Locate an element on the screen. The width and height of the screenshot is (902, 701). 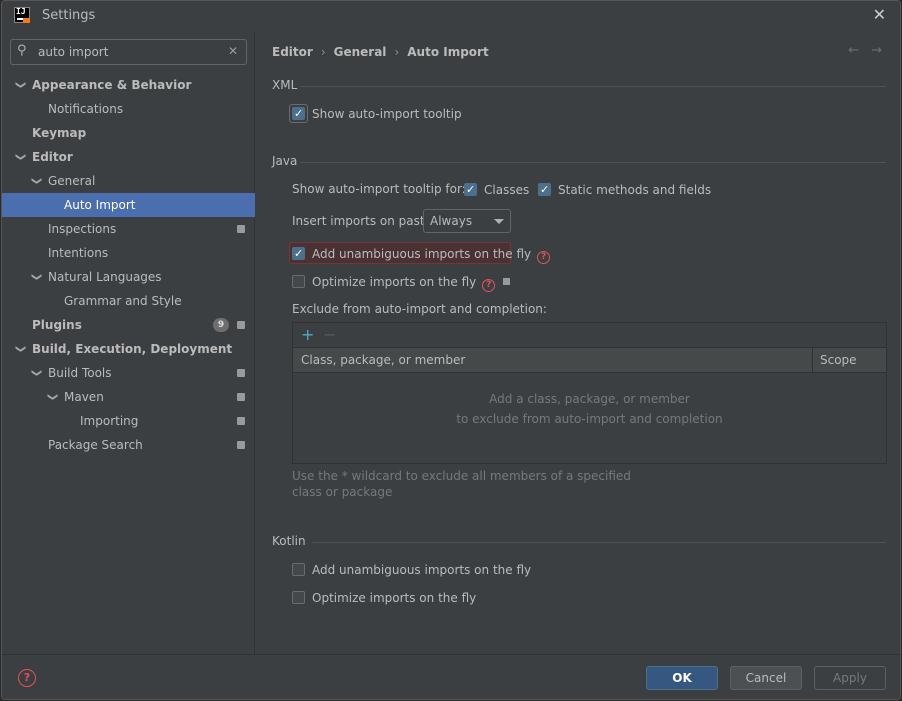
ok-button: OK is located at coordinates (682, 678).